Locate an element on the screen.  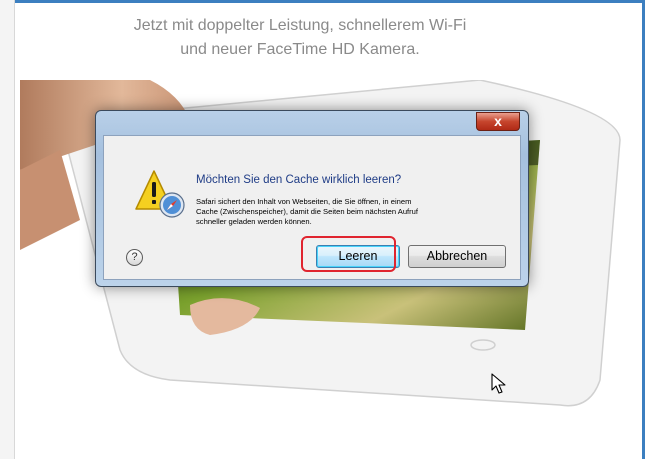
content-line: schneller geladen werden können. is located at coordinates (254, 222).